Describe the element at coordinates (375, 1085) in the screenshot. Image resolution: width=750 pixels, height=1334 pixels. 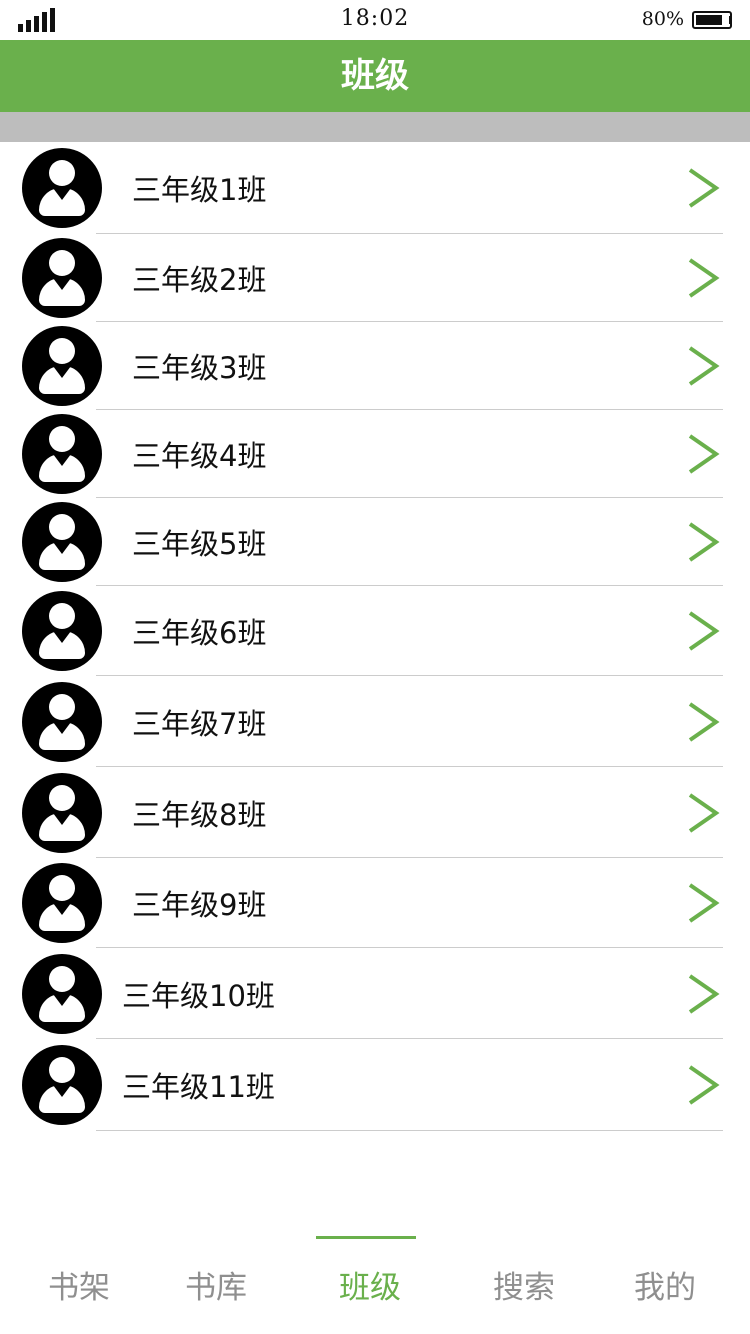
I see `class-list-item: 三年级11班` at that location.